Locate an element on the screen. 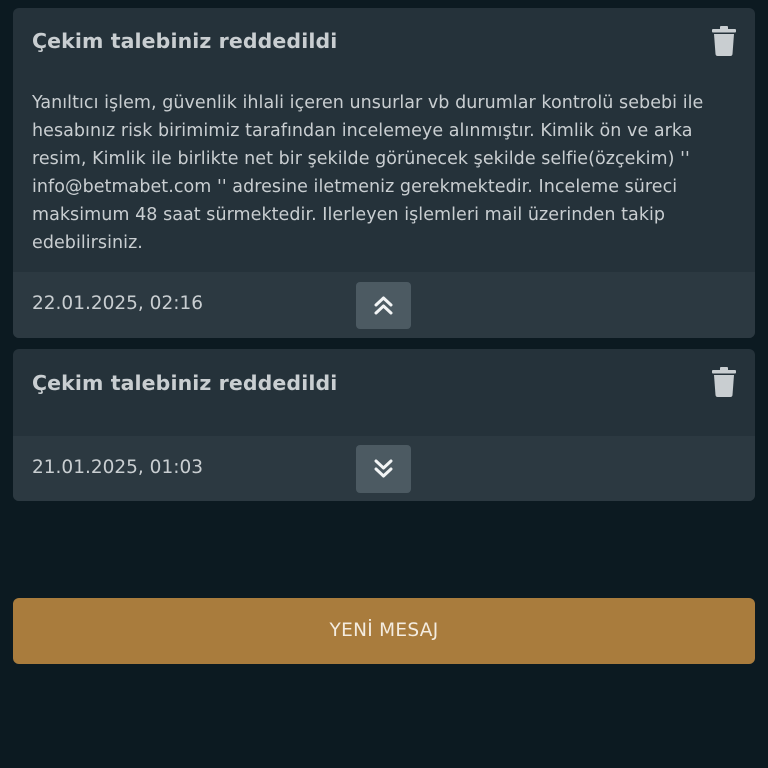 The width and height of the screenshot is (768, 768). message-date: 21.01.2025, 01:03 is located at coordinates (117, 467).